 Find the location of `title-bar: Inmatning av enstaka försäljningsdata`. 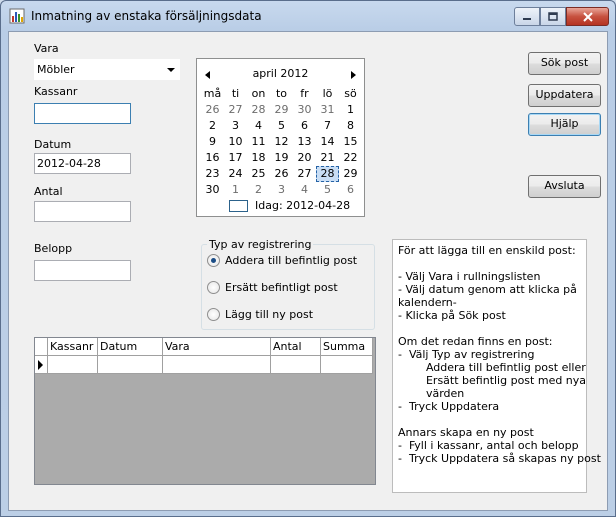

title-bar: Inmatning av enstaka försäljningsdata is located at coordinates (308, 16).